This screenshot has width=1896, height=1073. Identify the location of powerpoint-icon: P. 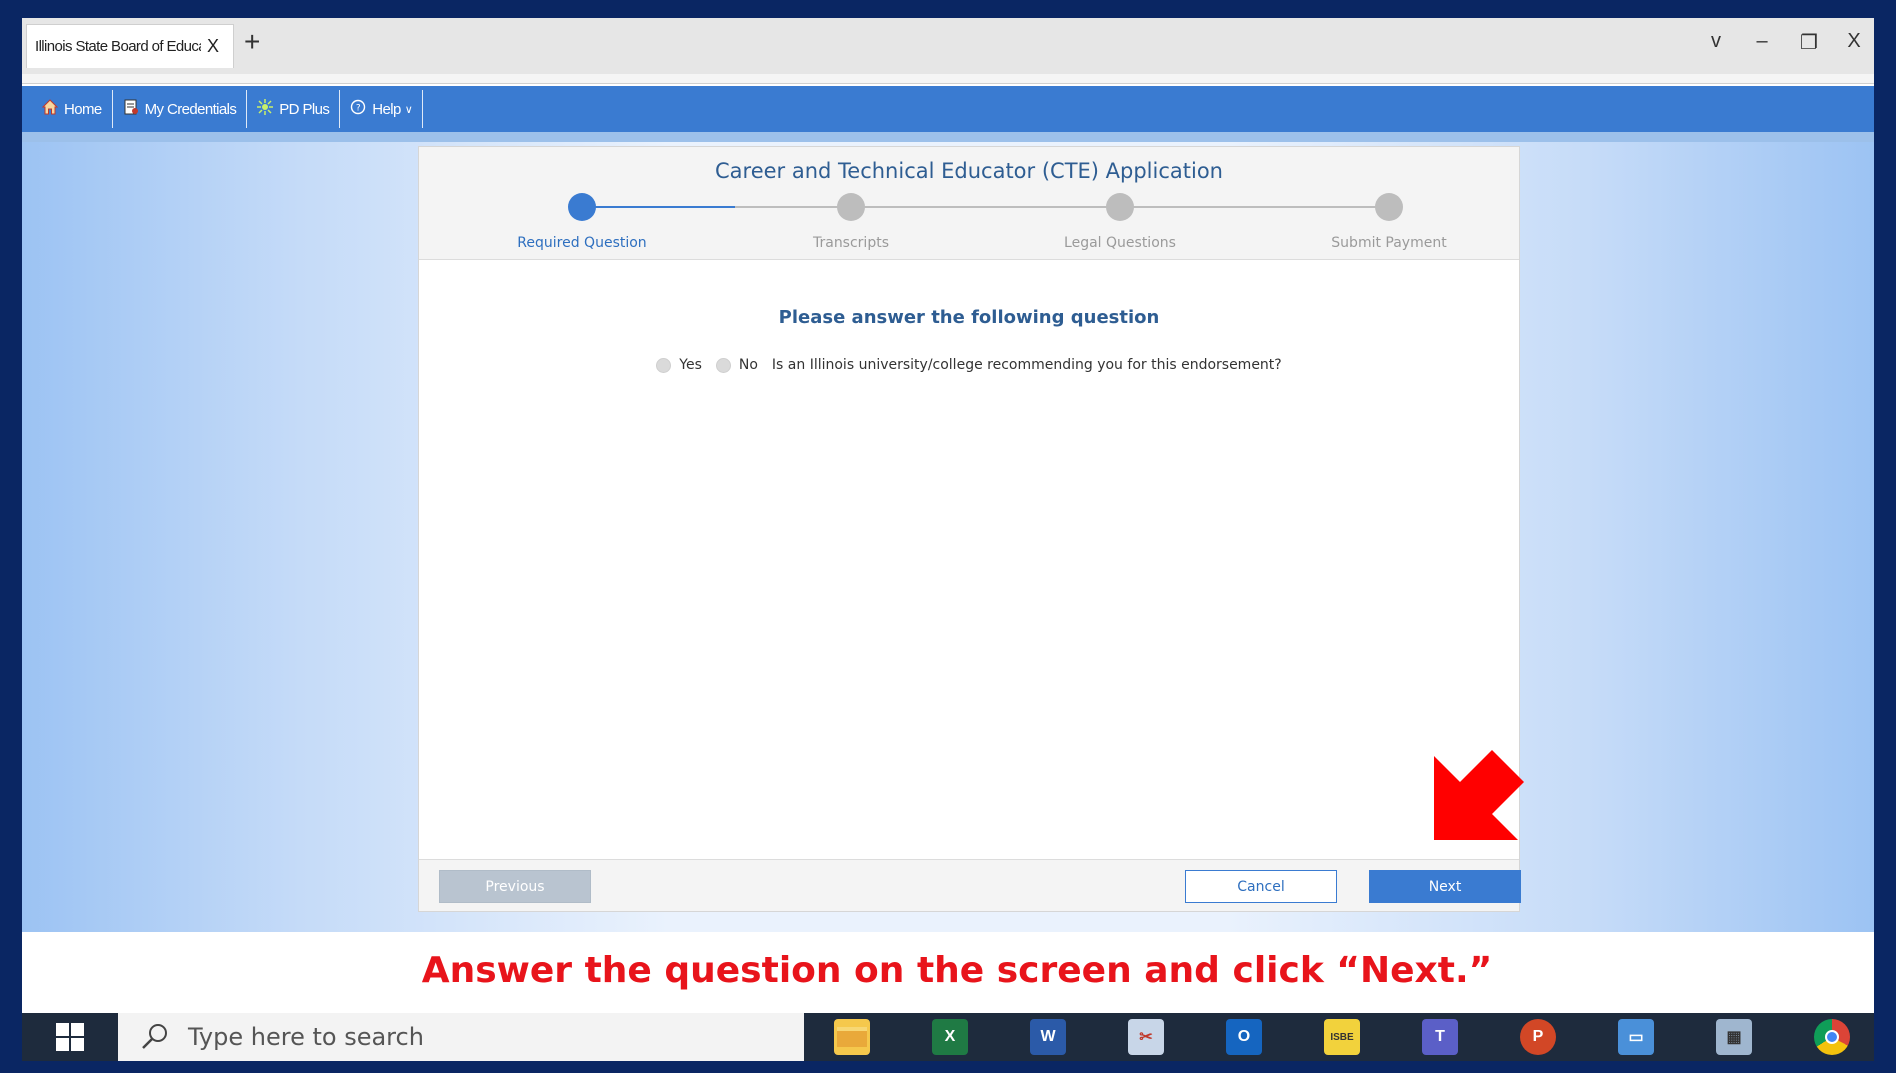
(1538, 1037).